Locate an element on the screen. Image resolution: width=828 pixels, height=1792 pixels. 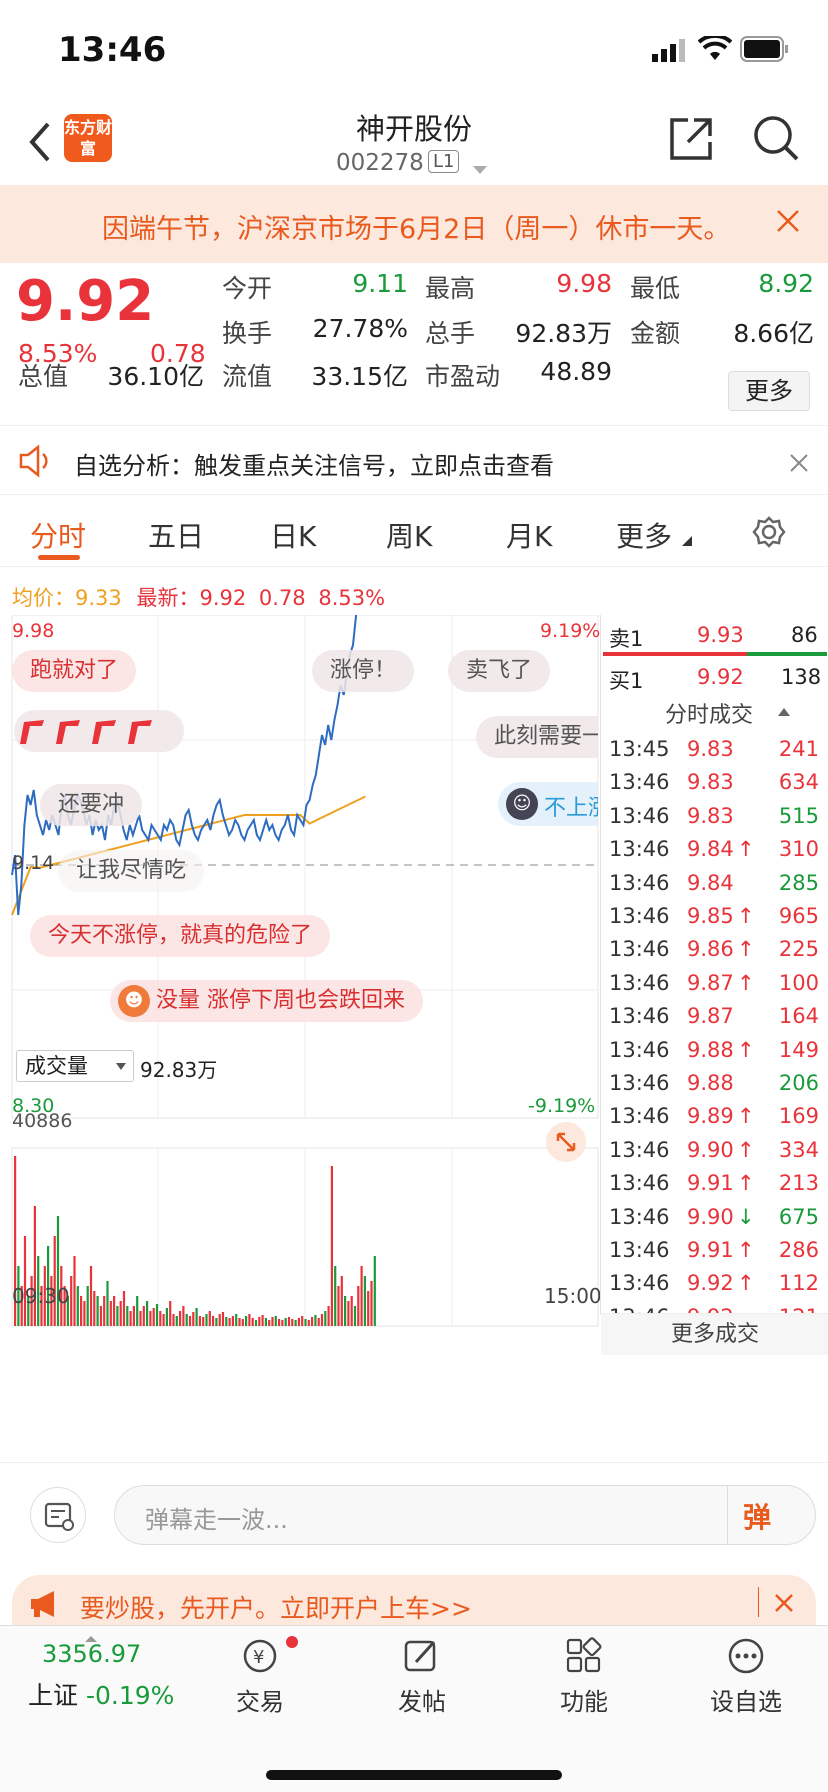
tick-row: 13:46 9.87 ↑ 100 is located at coordinates (714, 983).